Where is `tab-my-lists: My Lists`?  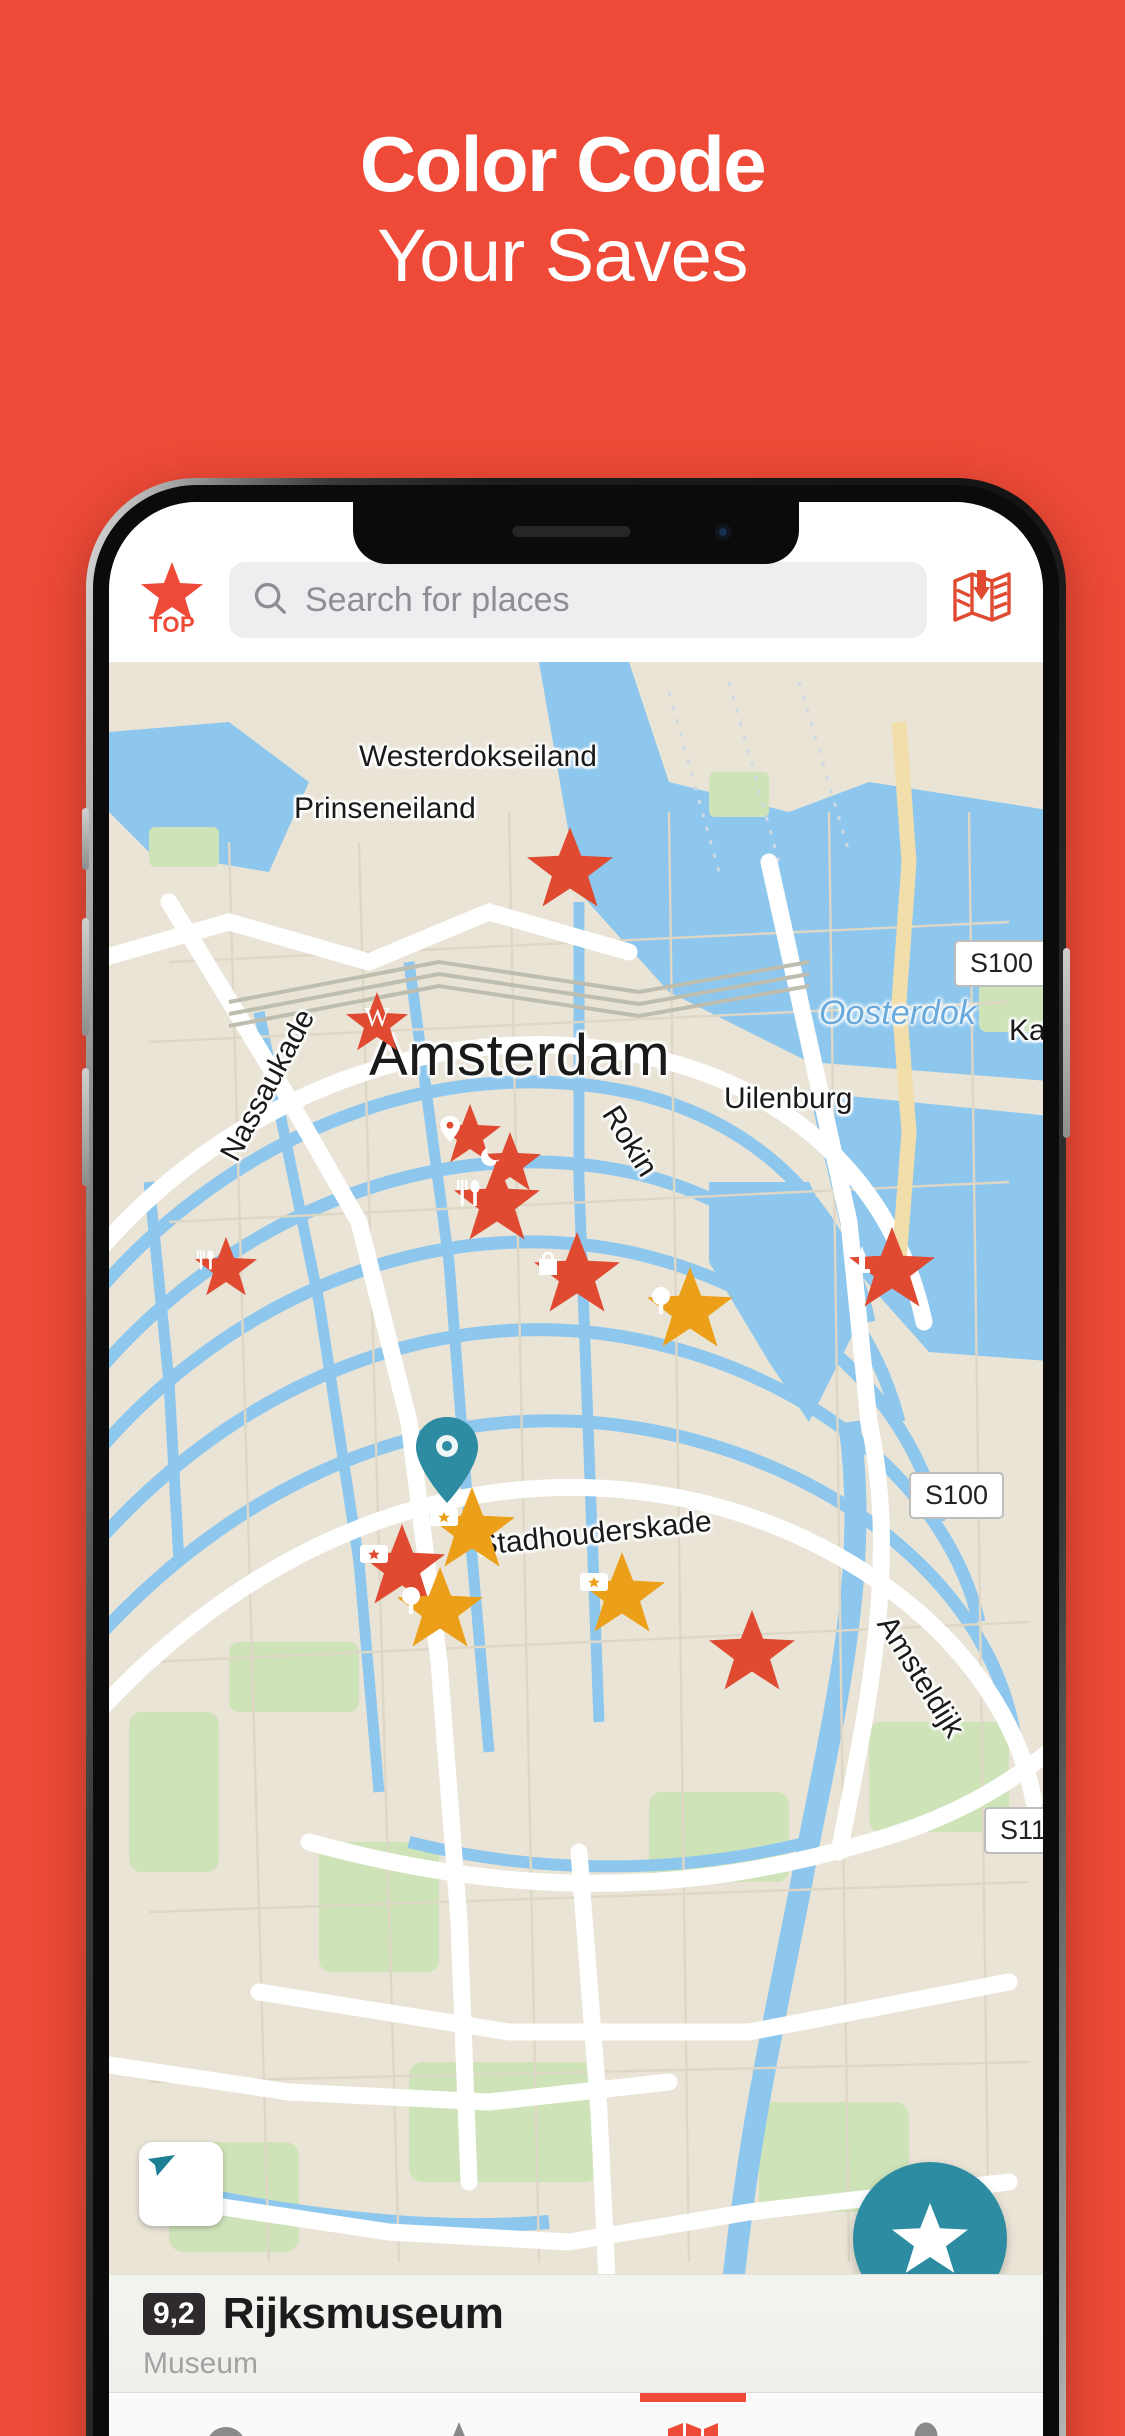 tab-my-lists: My Lists is located at coordinates (460, 2414).